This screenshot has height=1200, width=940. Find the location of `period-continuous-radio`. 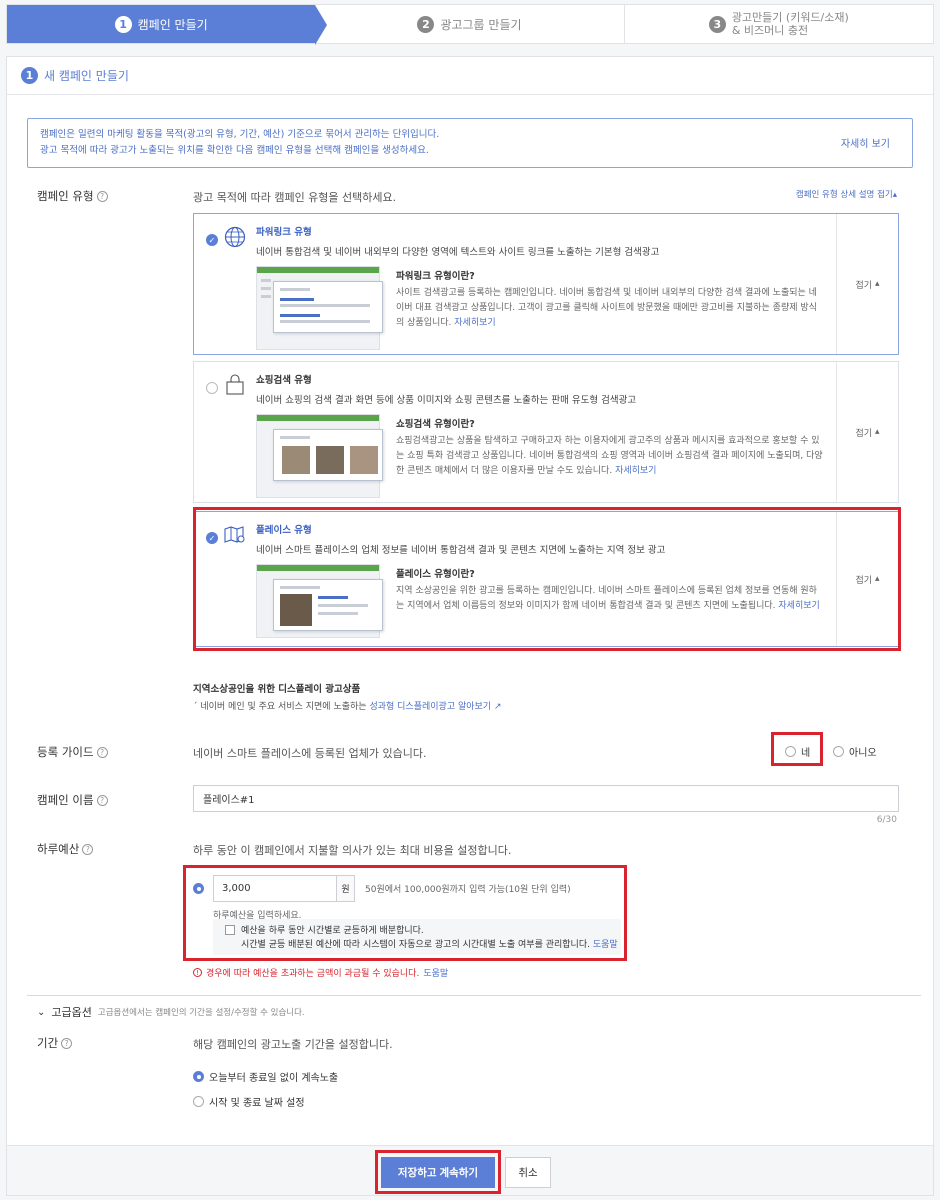

period-continuous-radio is located at coordinates (198, 1076).